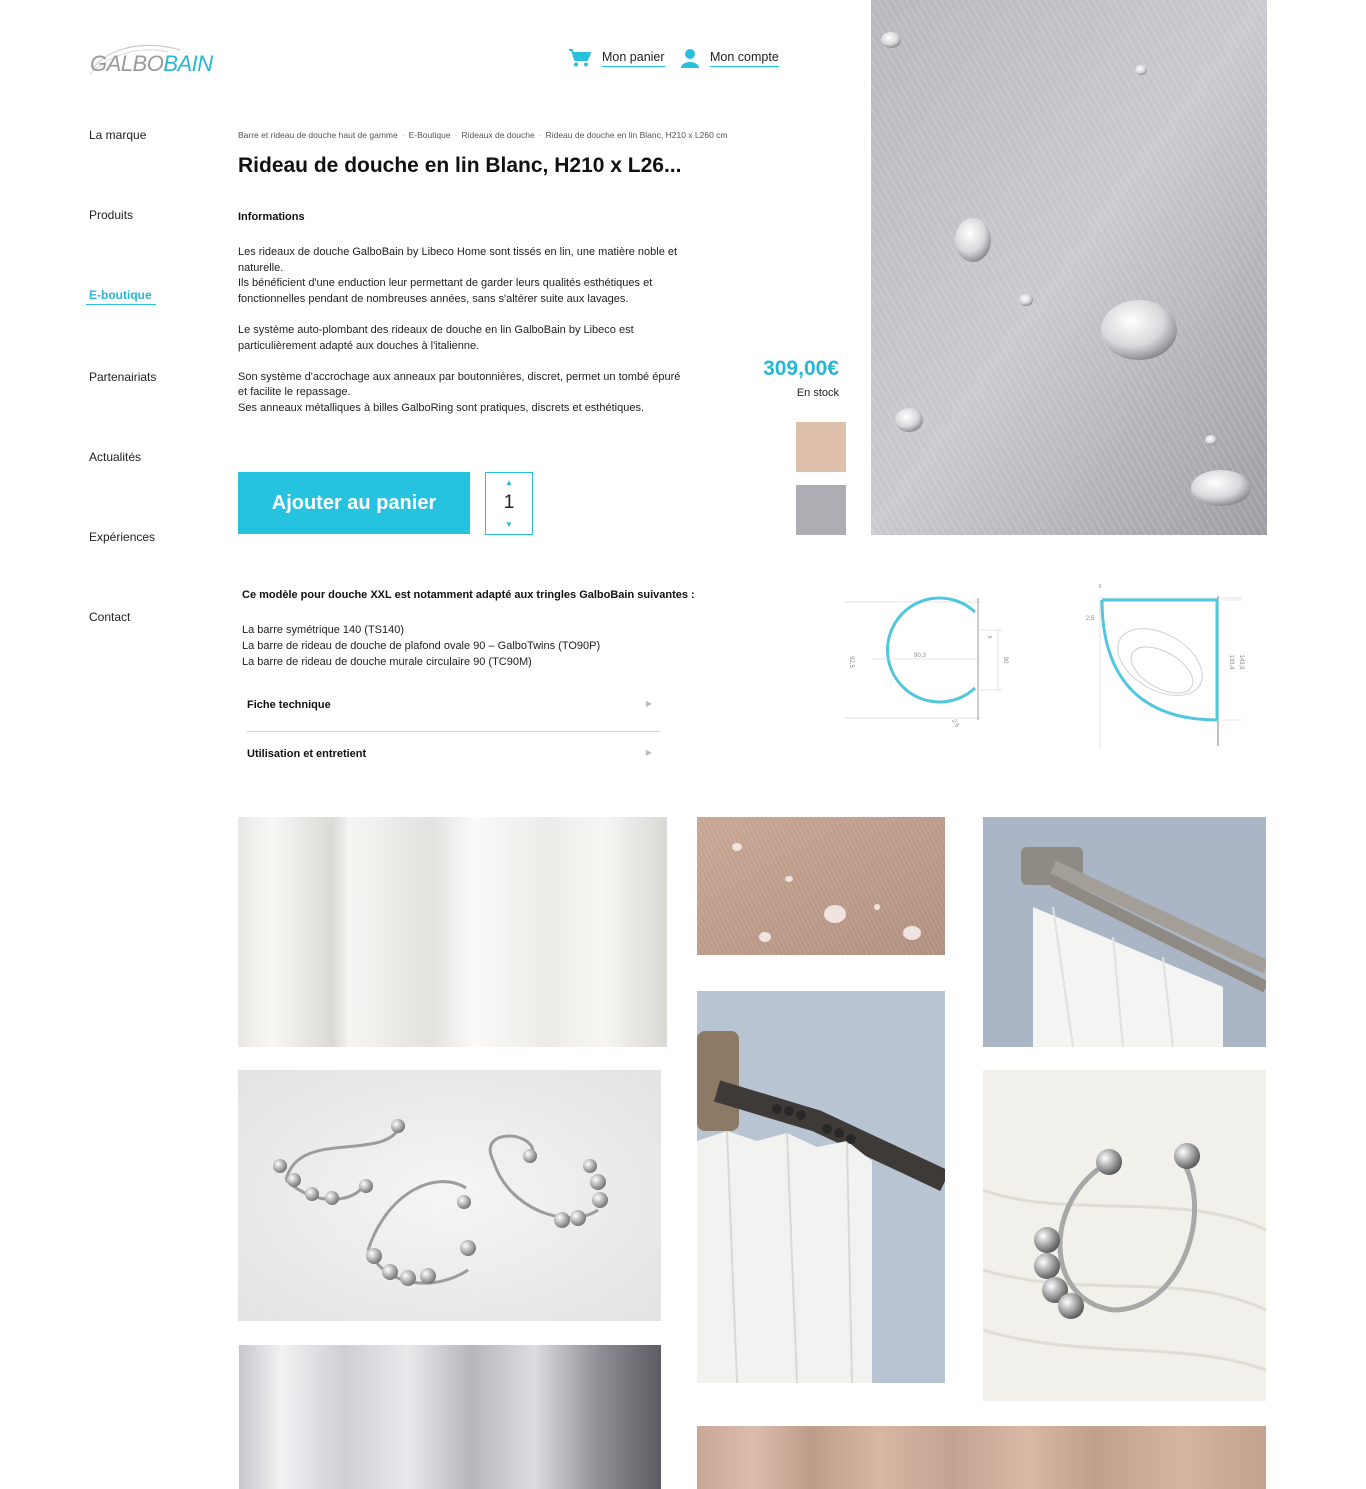  I want to click on divider, so click(453, 731).